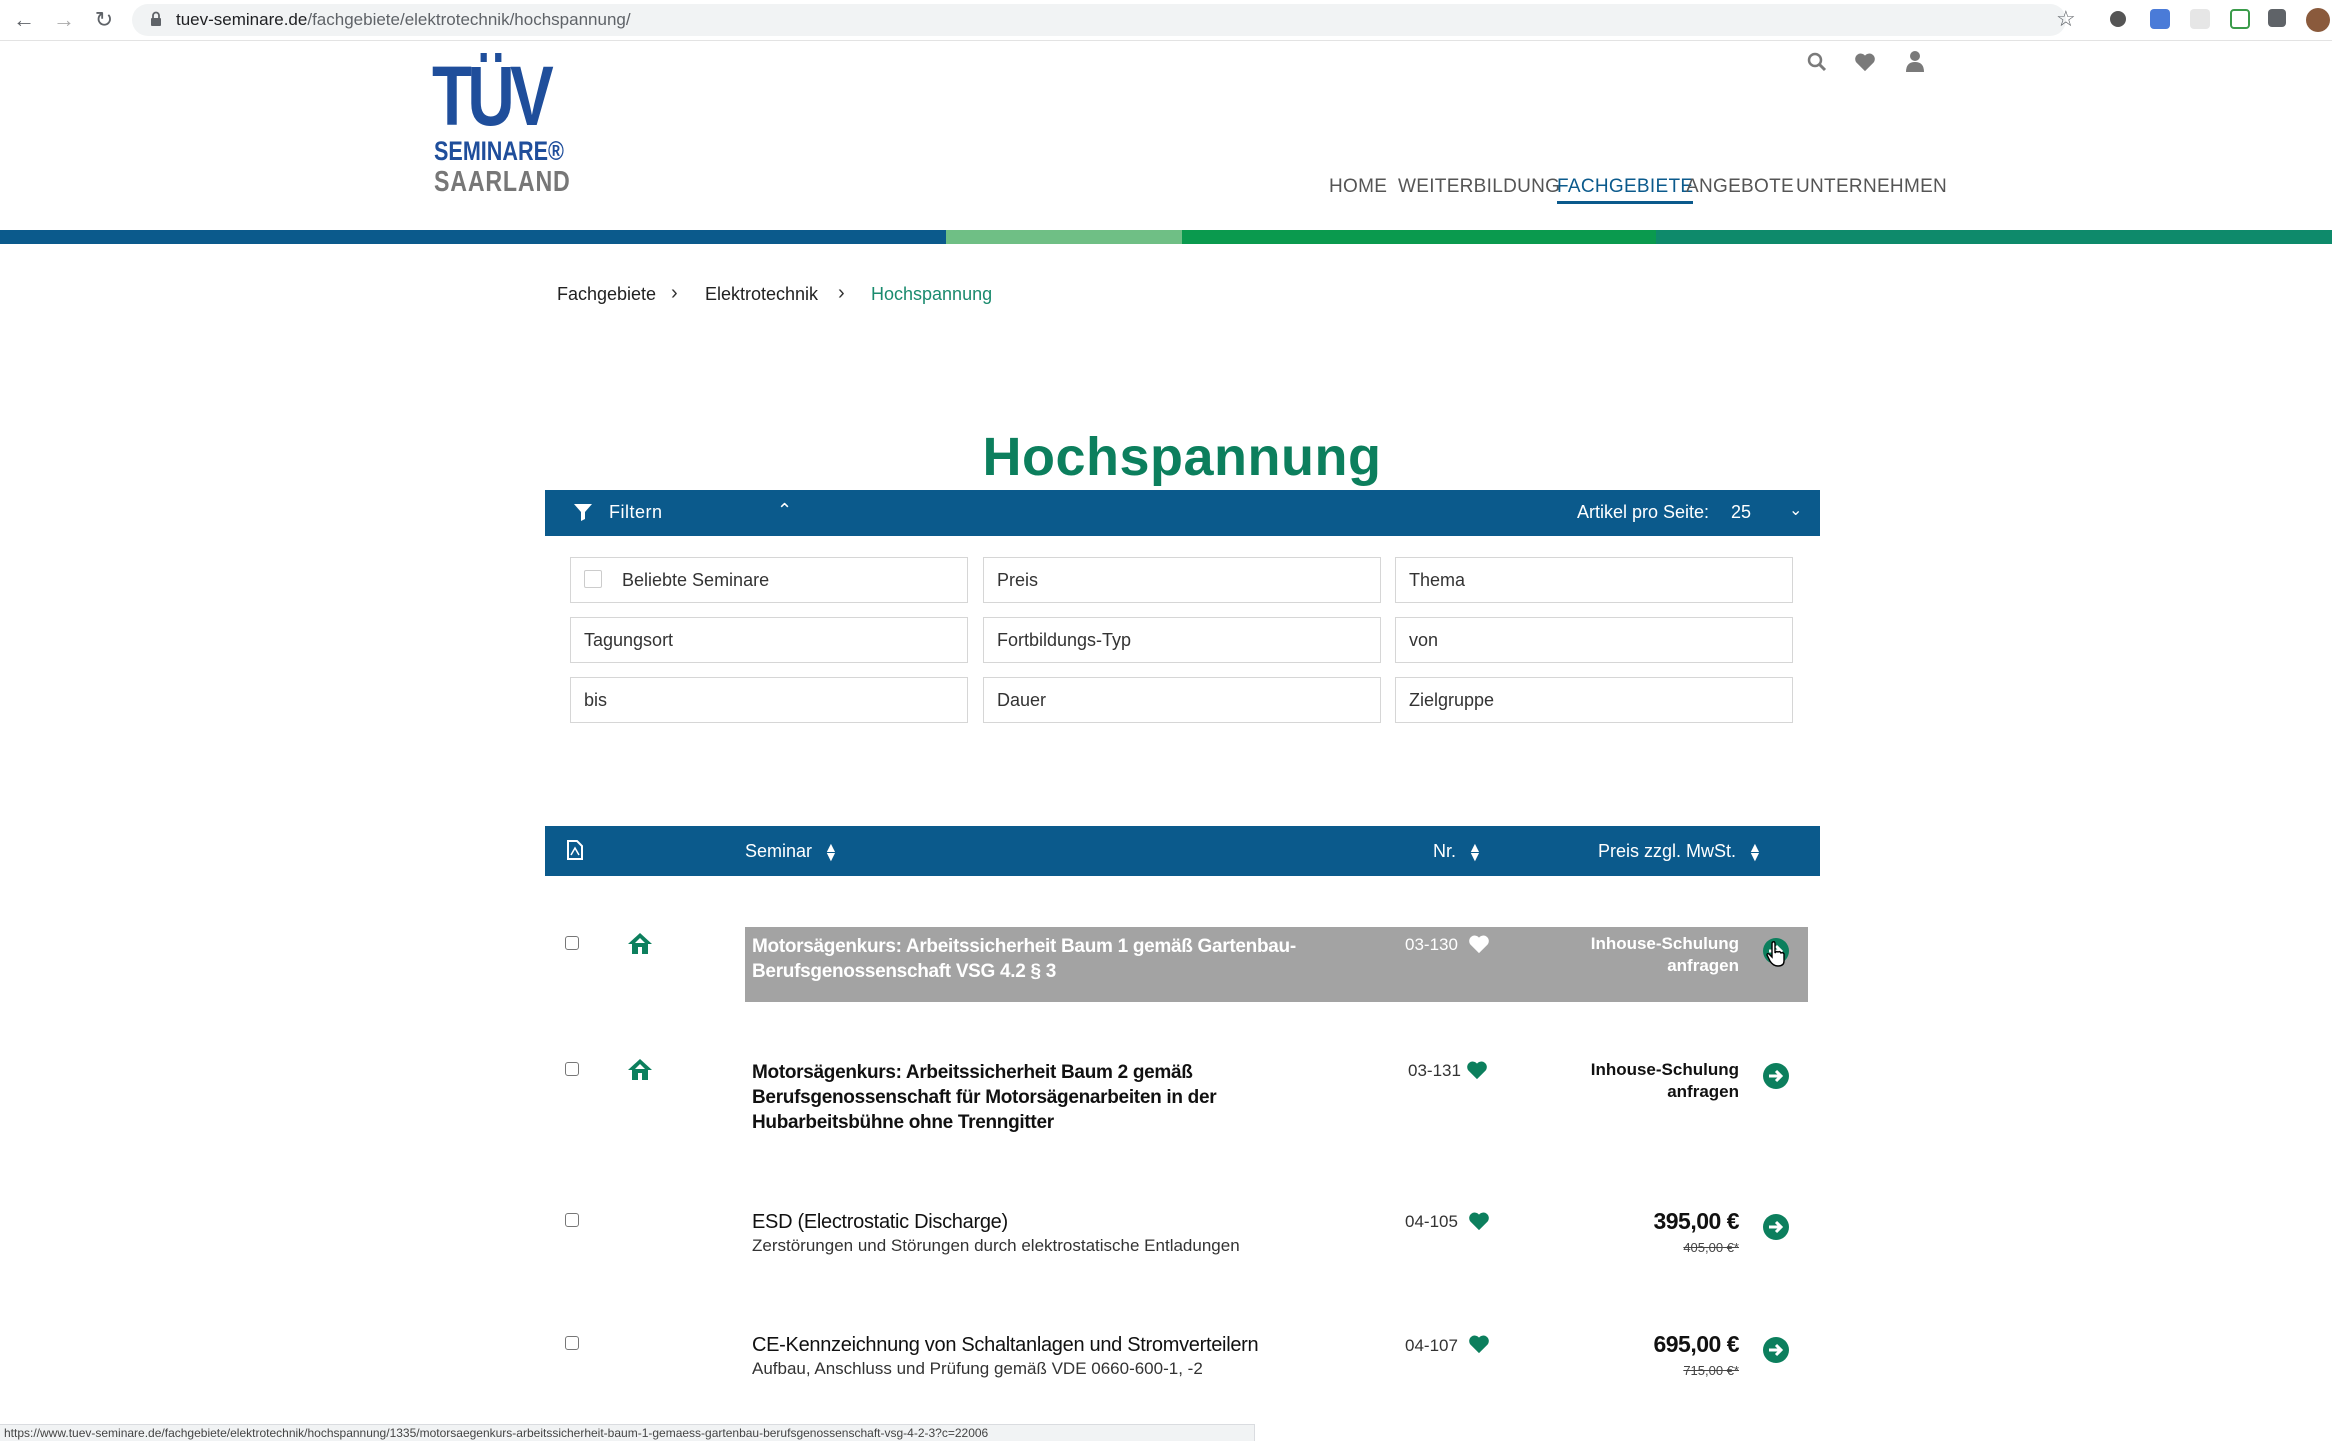  I want to click on row-price: 695,00 €, so click(1696, 1344).